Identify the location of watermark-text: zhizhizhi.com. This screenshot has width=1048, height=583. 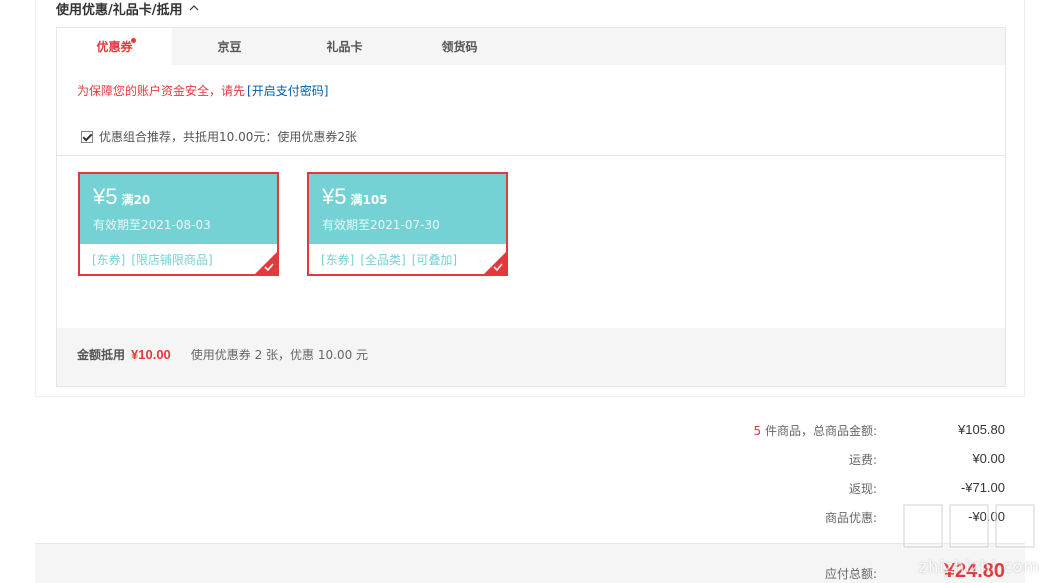
(979, 566).